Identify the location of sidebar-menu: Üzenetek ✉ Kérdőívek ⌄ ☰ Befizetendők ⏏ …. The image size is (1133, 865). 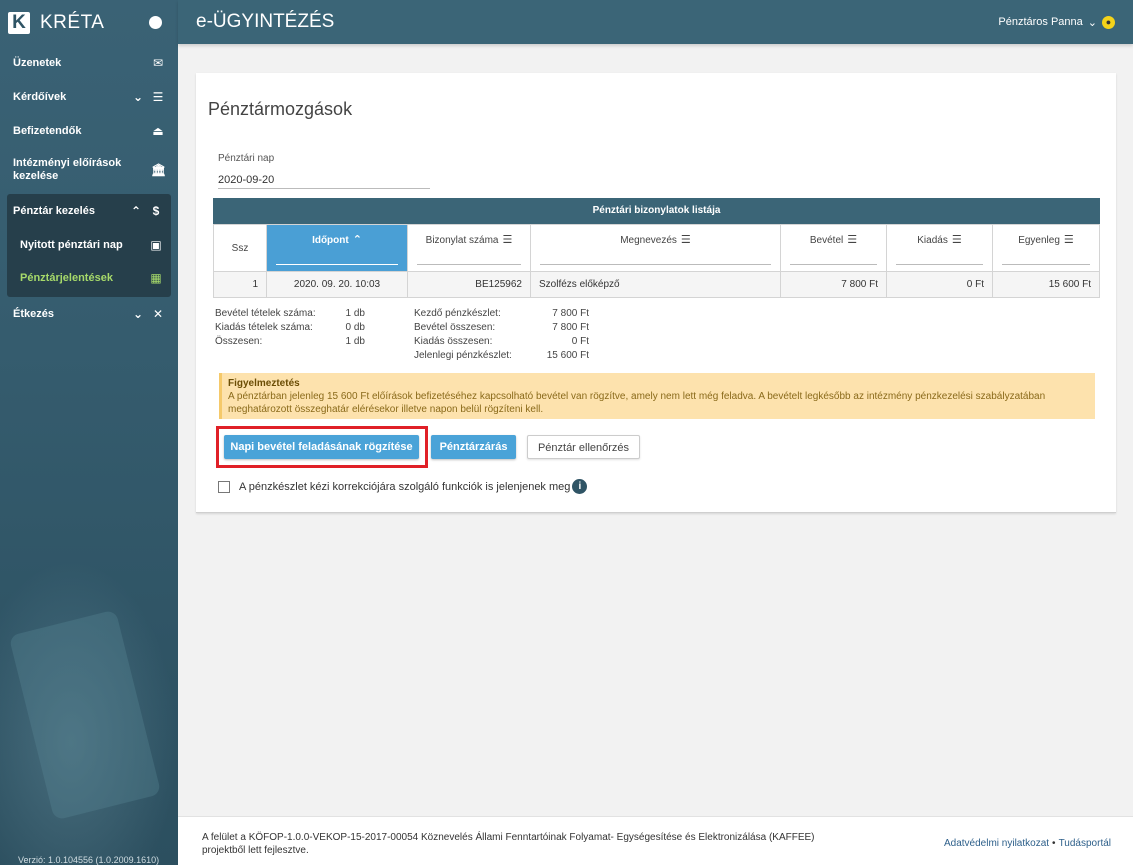
(89, 188).